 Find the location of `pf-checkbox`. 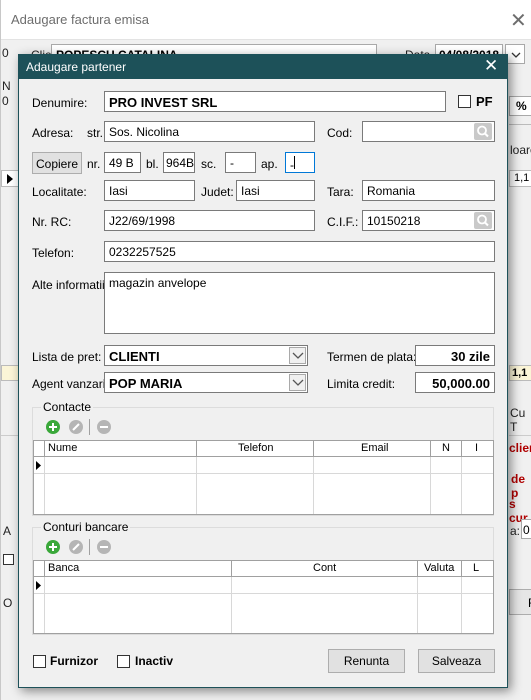

pf-checkbox is located at coordinates (464, 101).